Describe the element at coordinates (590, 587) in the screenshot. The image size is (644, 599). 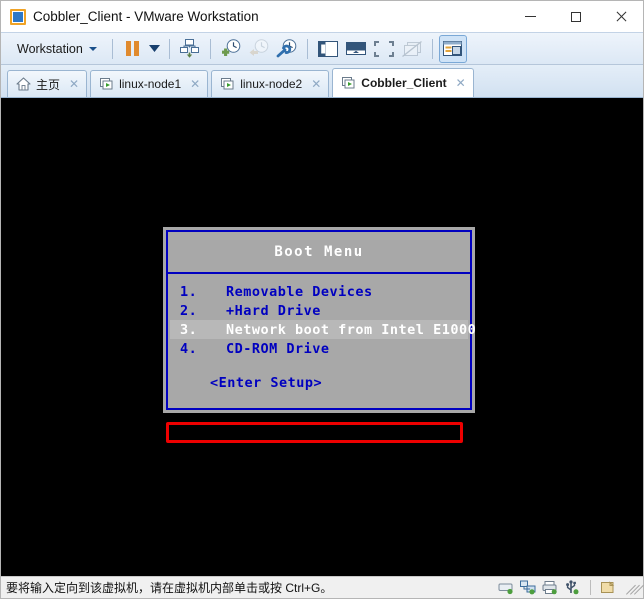
I see `status-separator` at that location.